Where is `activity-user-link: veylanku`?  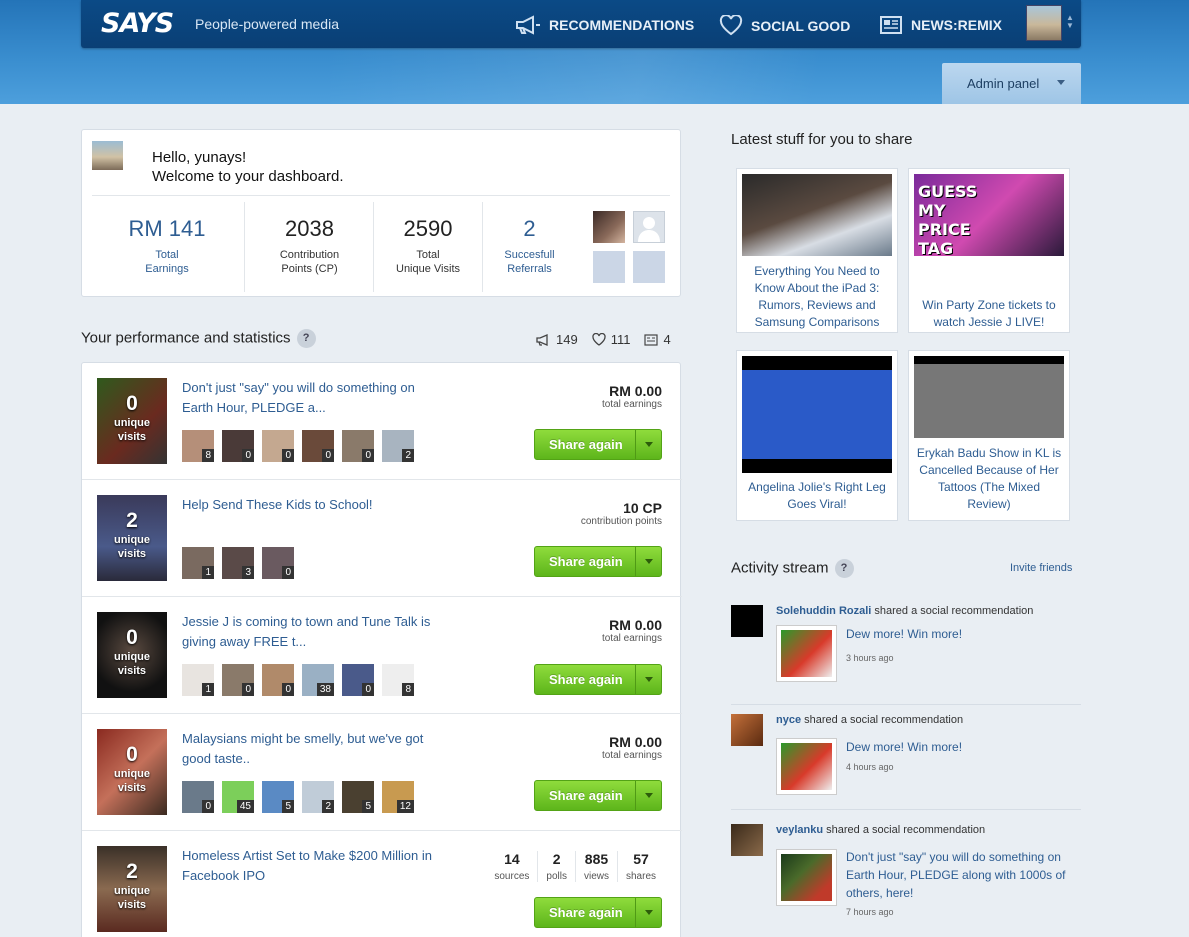 activity-user-link: veylanku is located at coordinates (799, 830).